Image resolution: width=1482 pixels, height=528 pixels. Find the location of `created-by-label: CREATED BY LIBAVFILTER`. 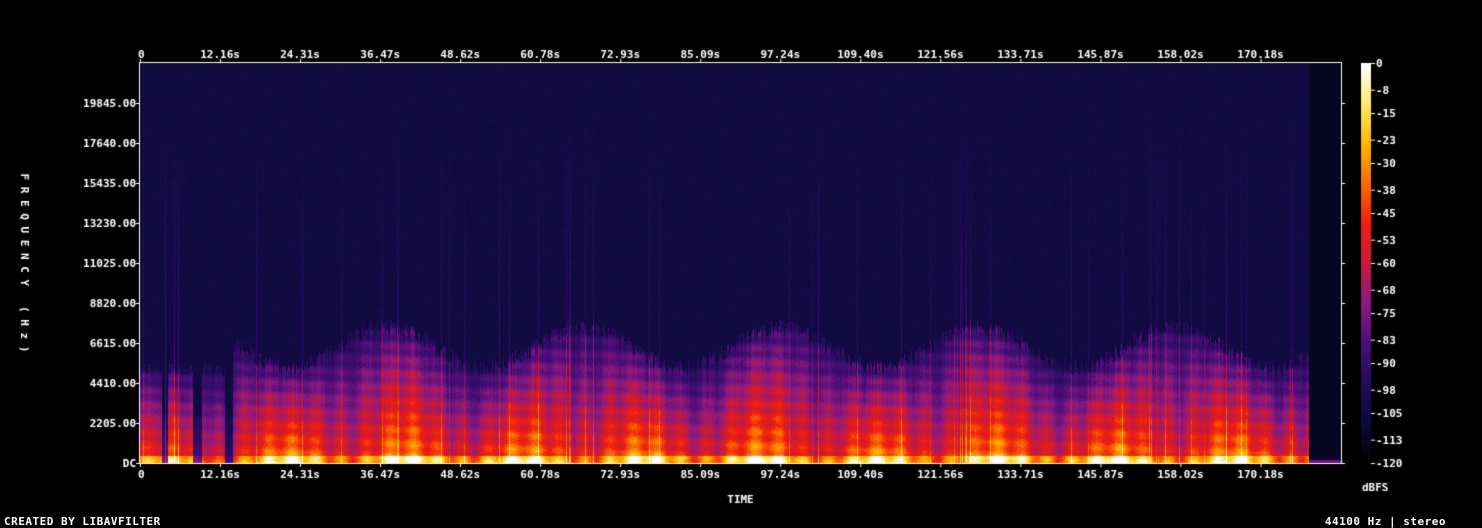

created-by-label: CREATED BY LIBAVFILTER is located at coordinates (82, 521).